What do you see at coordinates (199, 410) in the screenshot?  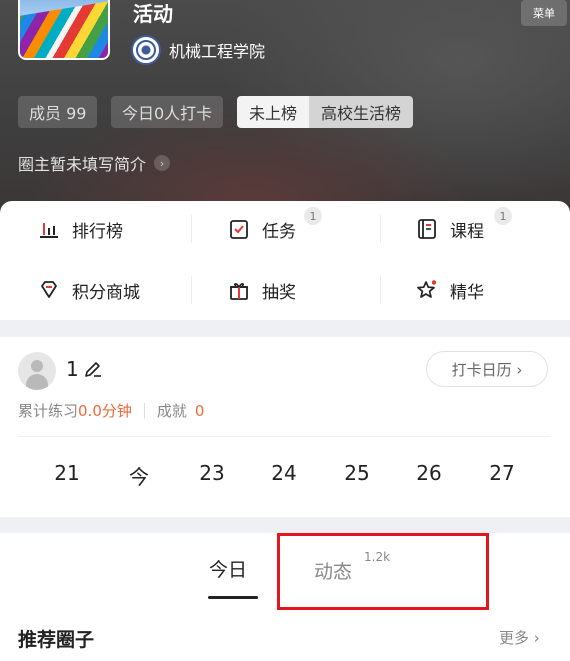 I see `achievement-value: 0` at bounding box center [199, 410].